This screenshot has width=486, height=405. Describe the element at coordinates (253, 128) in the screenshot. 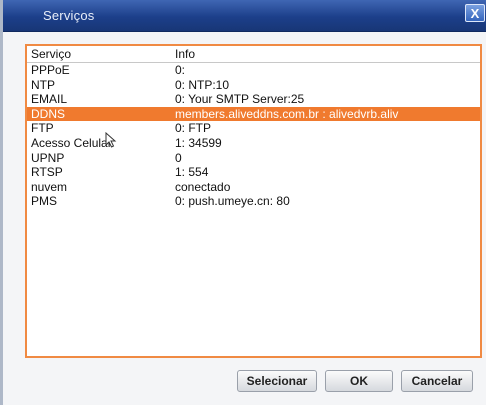

I see `table-row: FTP 0: FTP` at that location.